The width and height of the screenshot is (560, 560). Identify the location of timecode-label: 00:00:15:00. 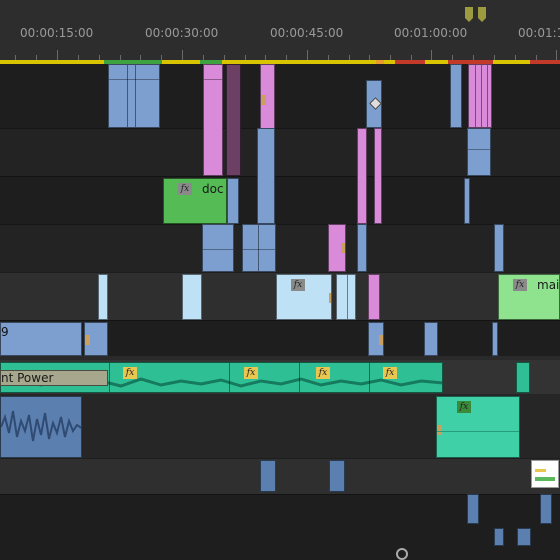
(57, 33).